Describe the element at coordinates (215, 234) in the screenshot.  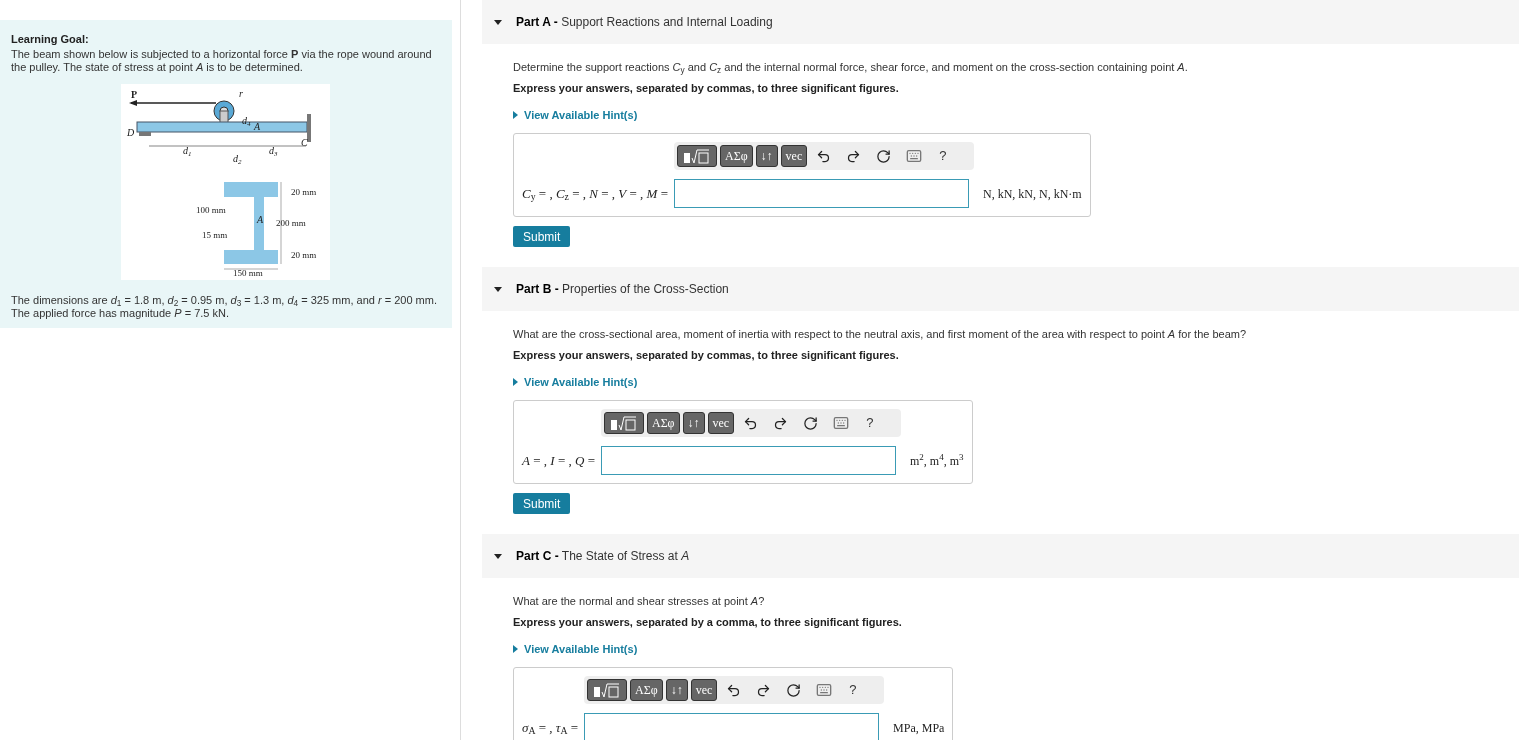
I see `figure-label: 15 mm` at that location.